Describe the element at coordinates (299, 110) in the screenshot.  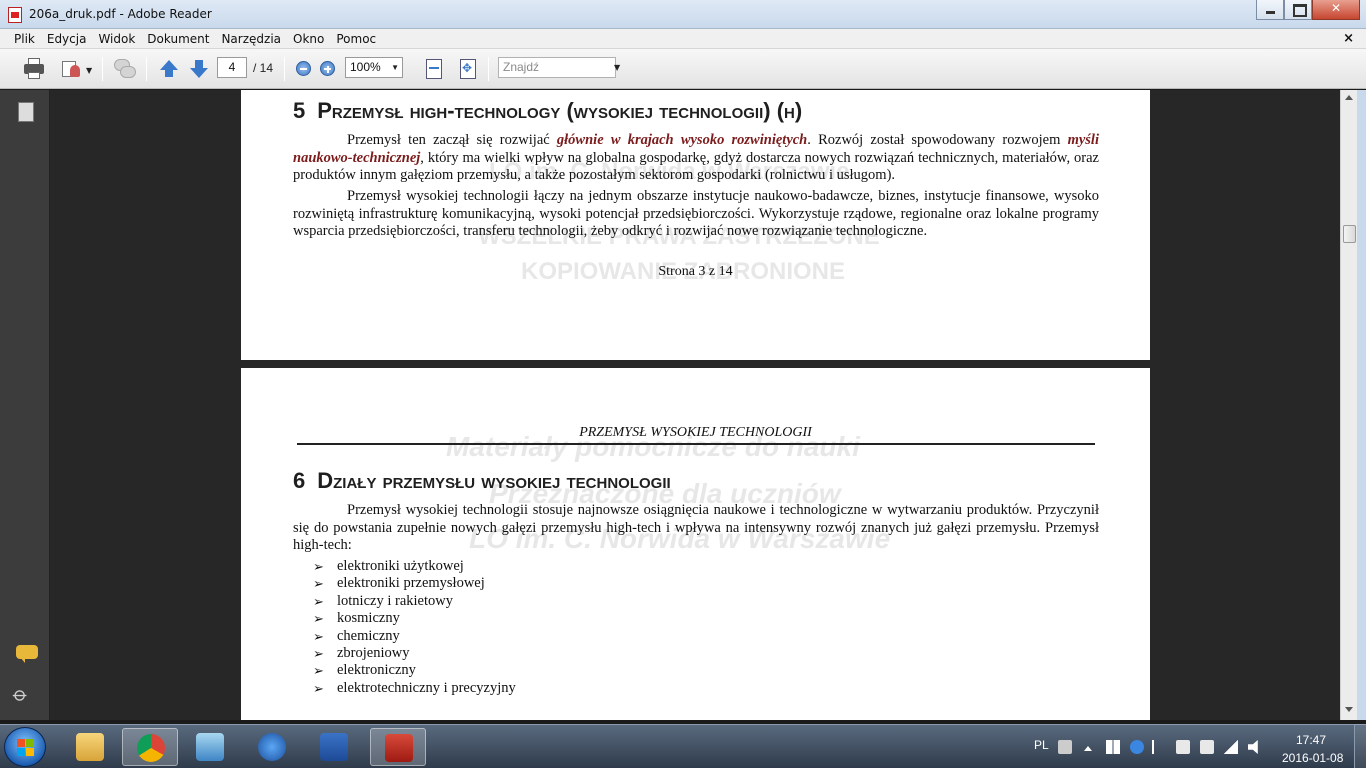
I see `section-number: 5` at that location.